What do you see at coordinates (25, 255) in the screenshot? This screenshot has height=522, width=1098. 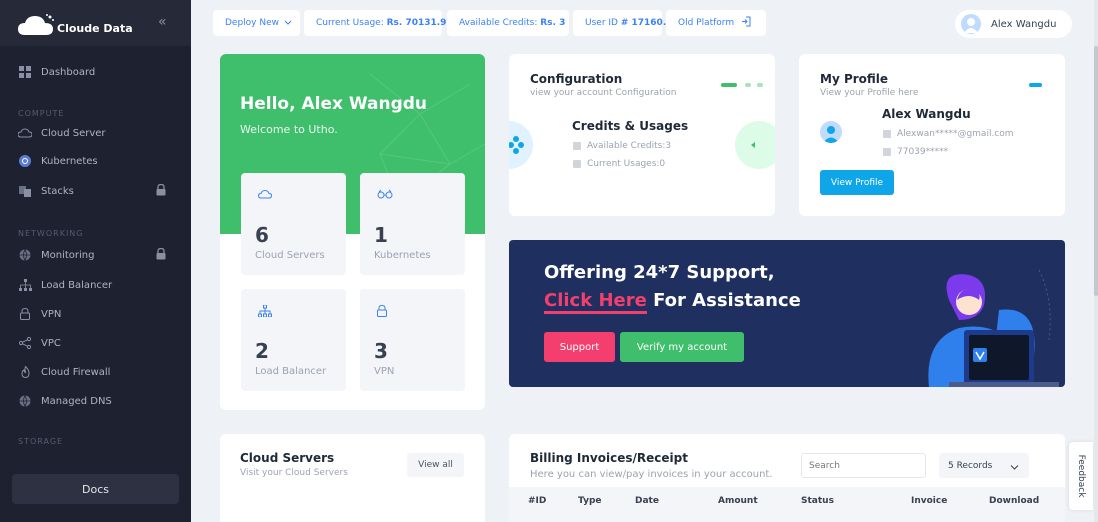 I see `globe-icon` at bounding box center [25, 255].